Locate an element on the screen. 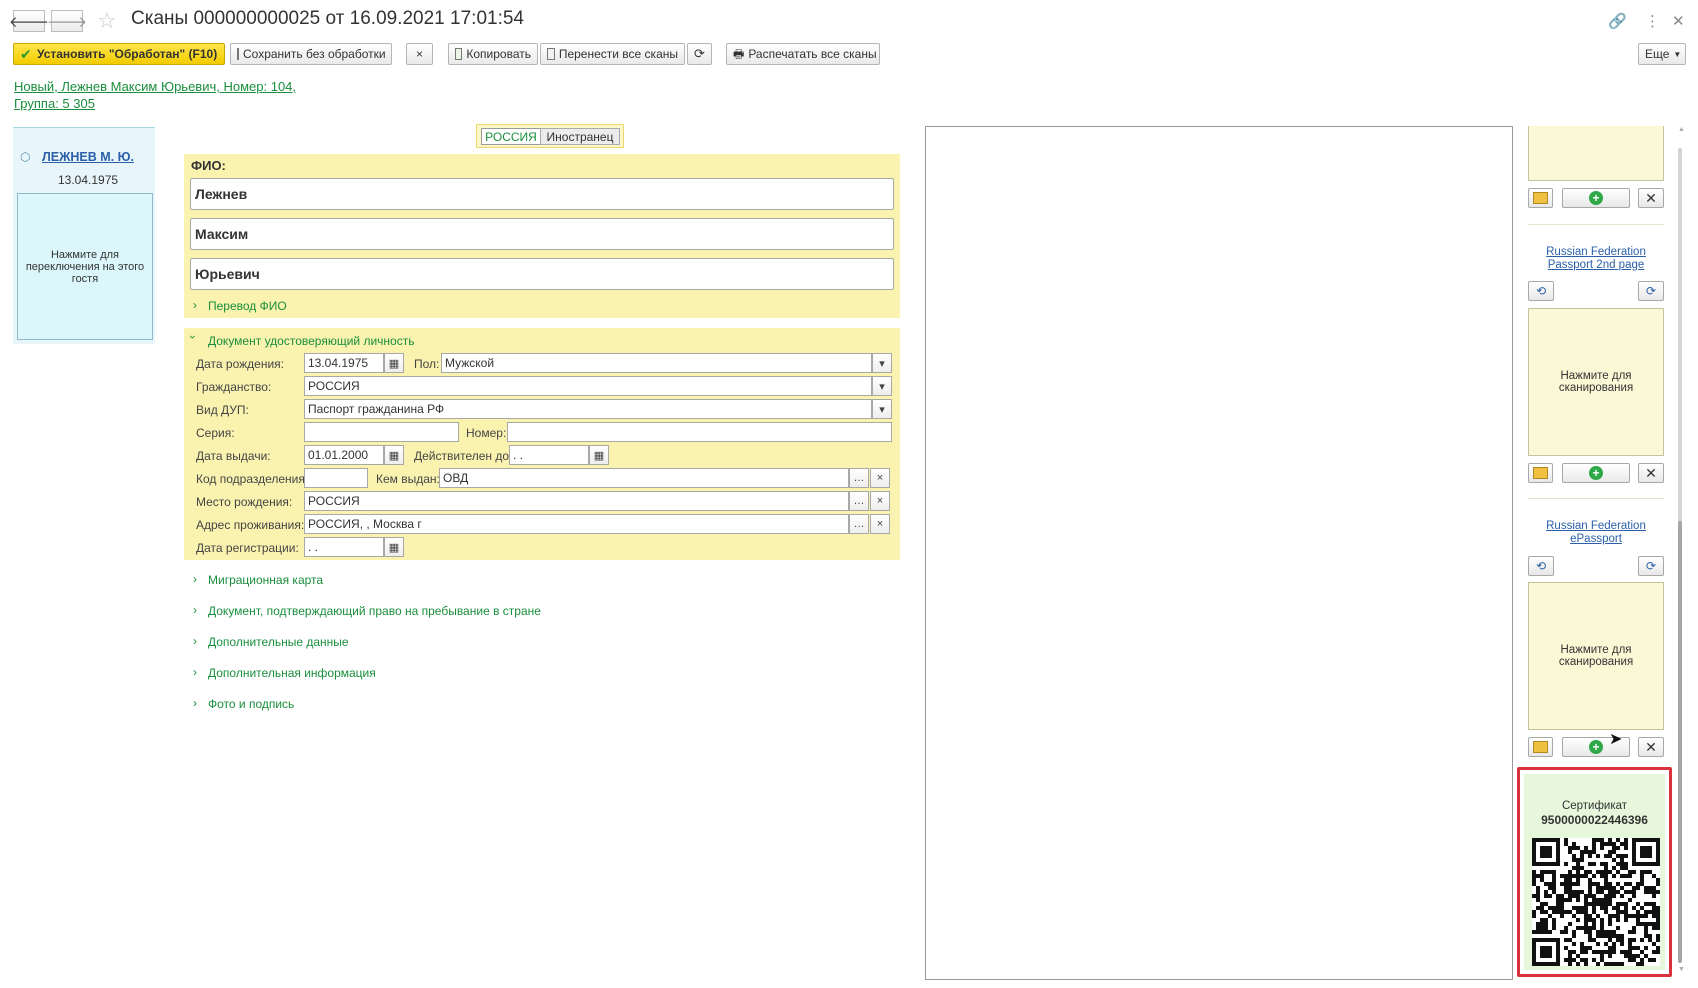 Image resolution: width=1698 pixels, height=988 pixels. group-link: Группа: 5 305 is located at coordinates (54, 103).